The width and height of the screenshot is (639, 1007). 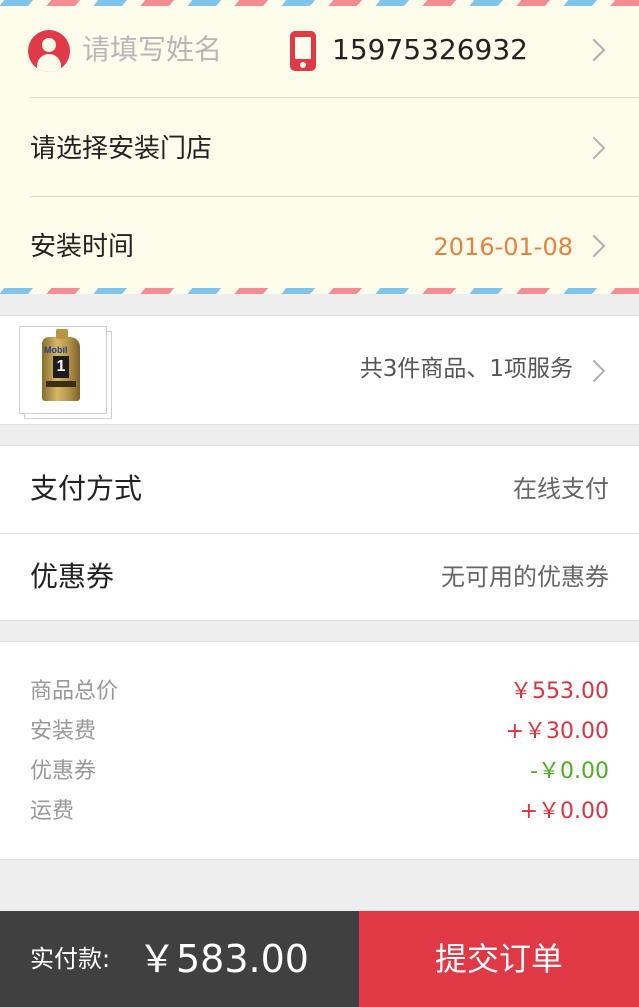 I want to click on bottle-brand: Mobil, so click(x=56, y=350).